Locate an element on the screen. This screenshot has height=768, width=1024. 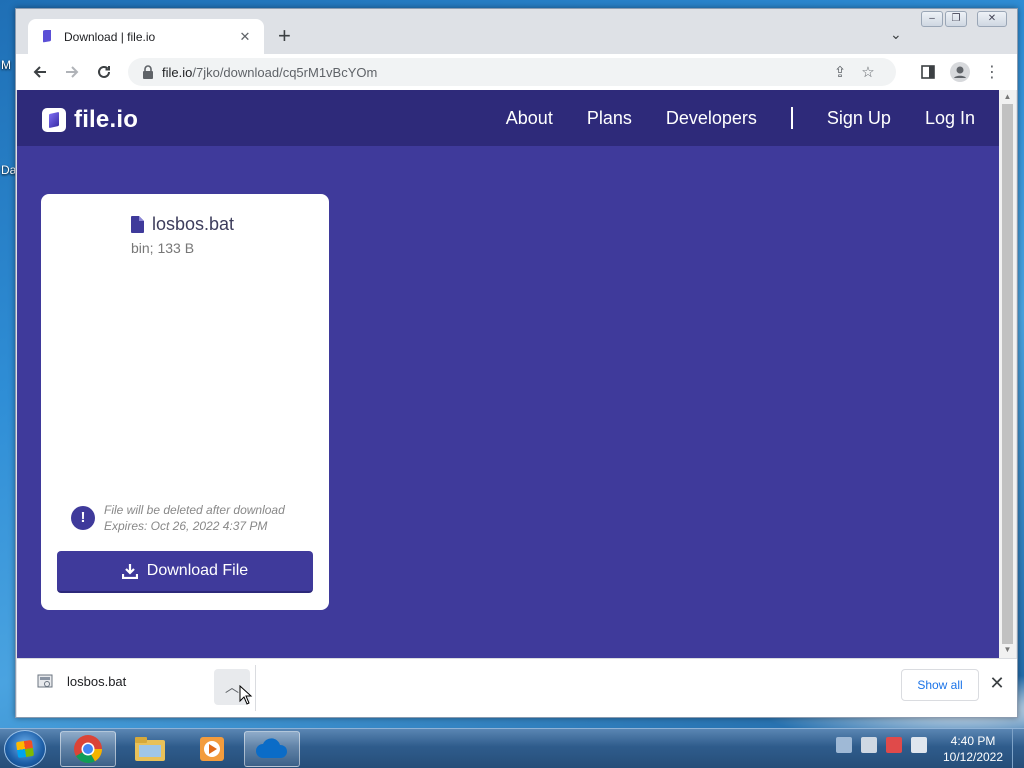
desktop-icon-label: M is located at coordinates (6, 65).